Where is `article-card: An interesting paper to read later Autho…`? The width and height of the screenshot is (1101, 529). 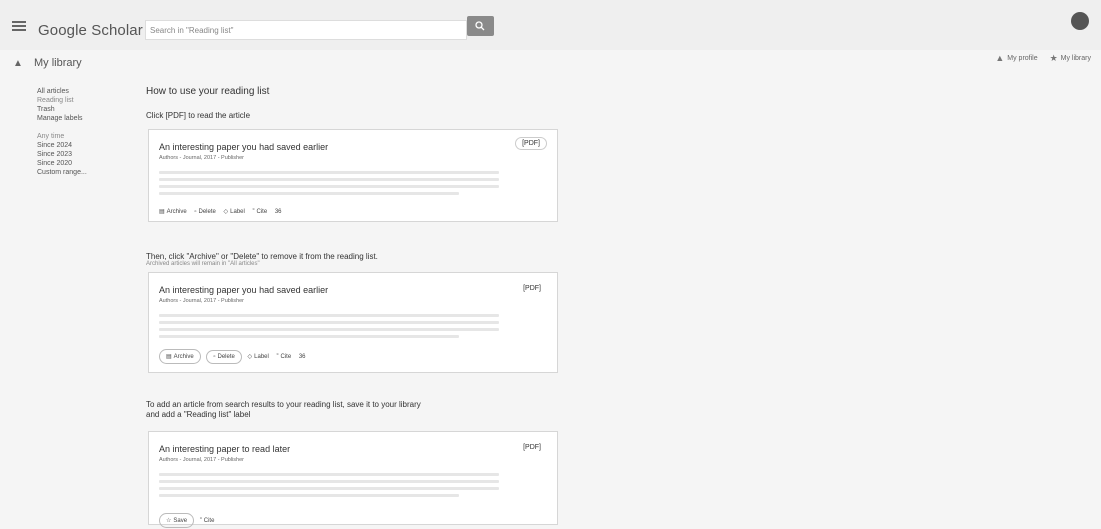
article-card: An interesting paper to read later Autho… is located at coordinates (353, 479).